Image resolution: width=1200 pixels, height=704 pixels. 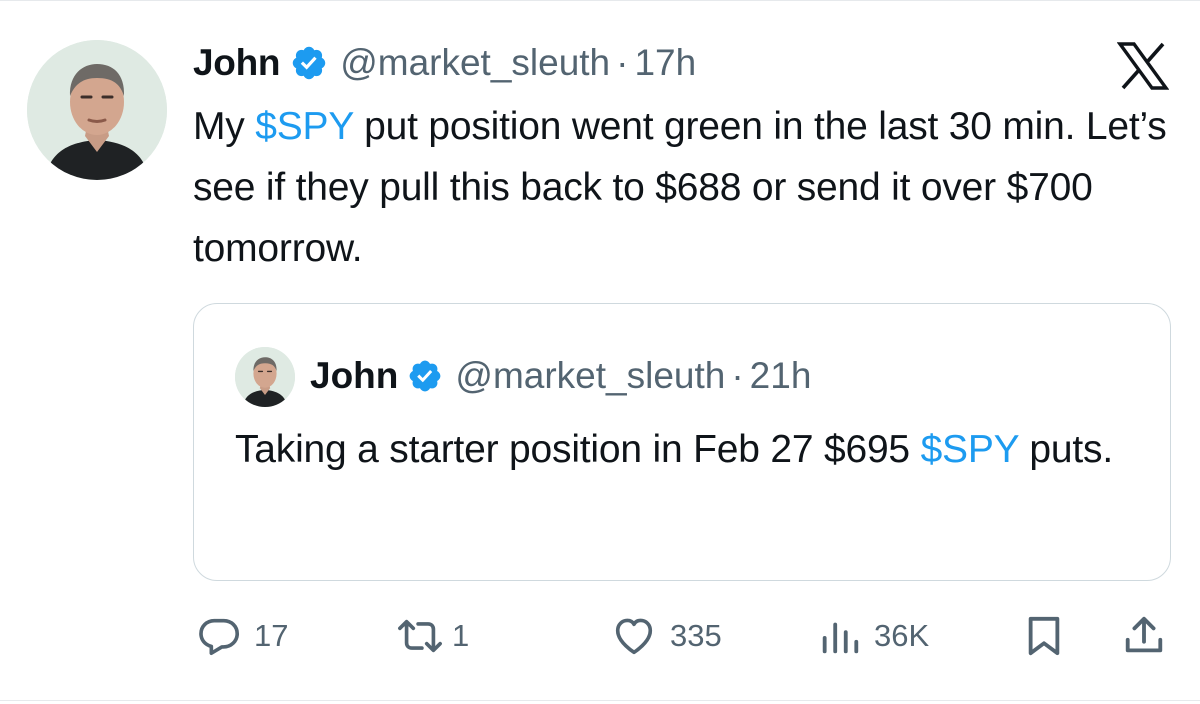 What do you see at coordinates (304, 126) in the screenshot?
I see `cashtag-link: $SPY` at bounding box center [304, 126].